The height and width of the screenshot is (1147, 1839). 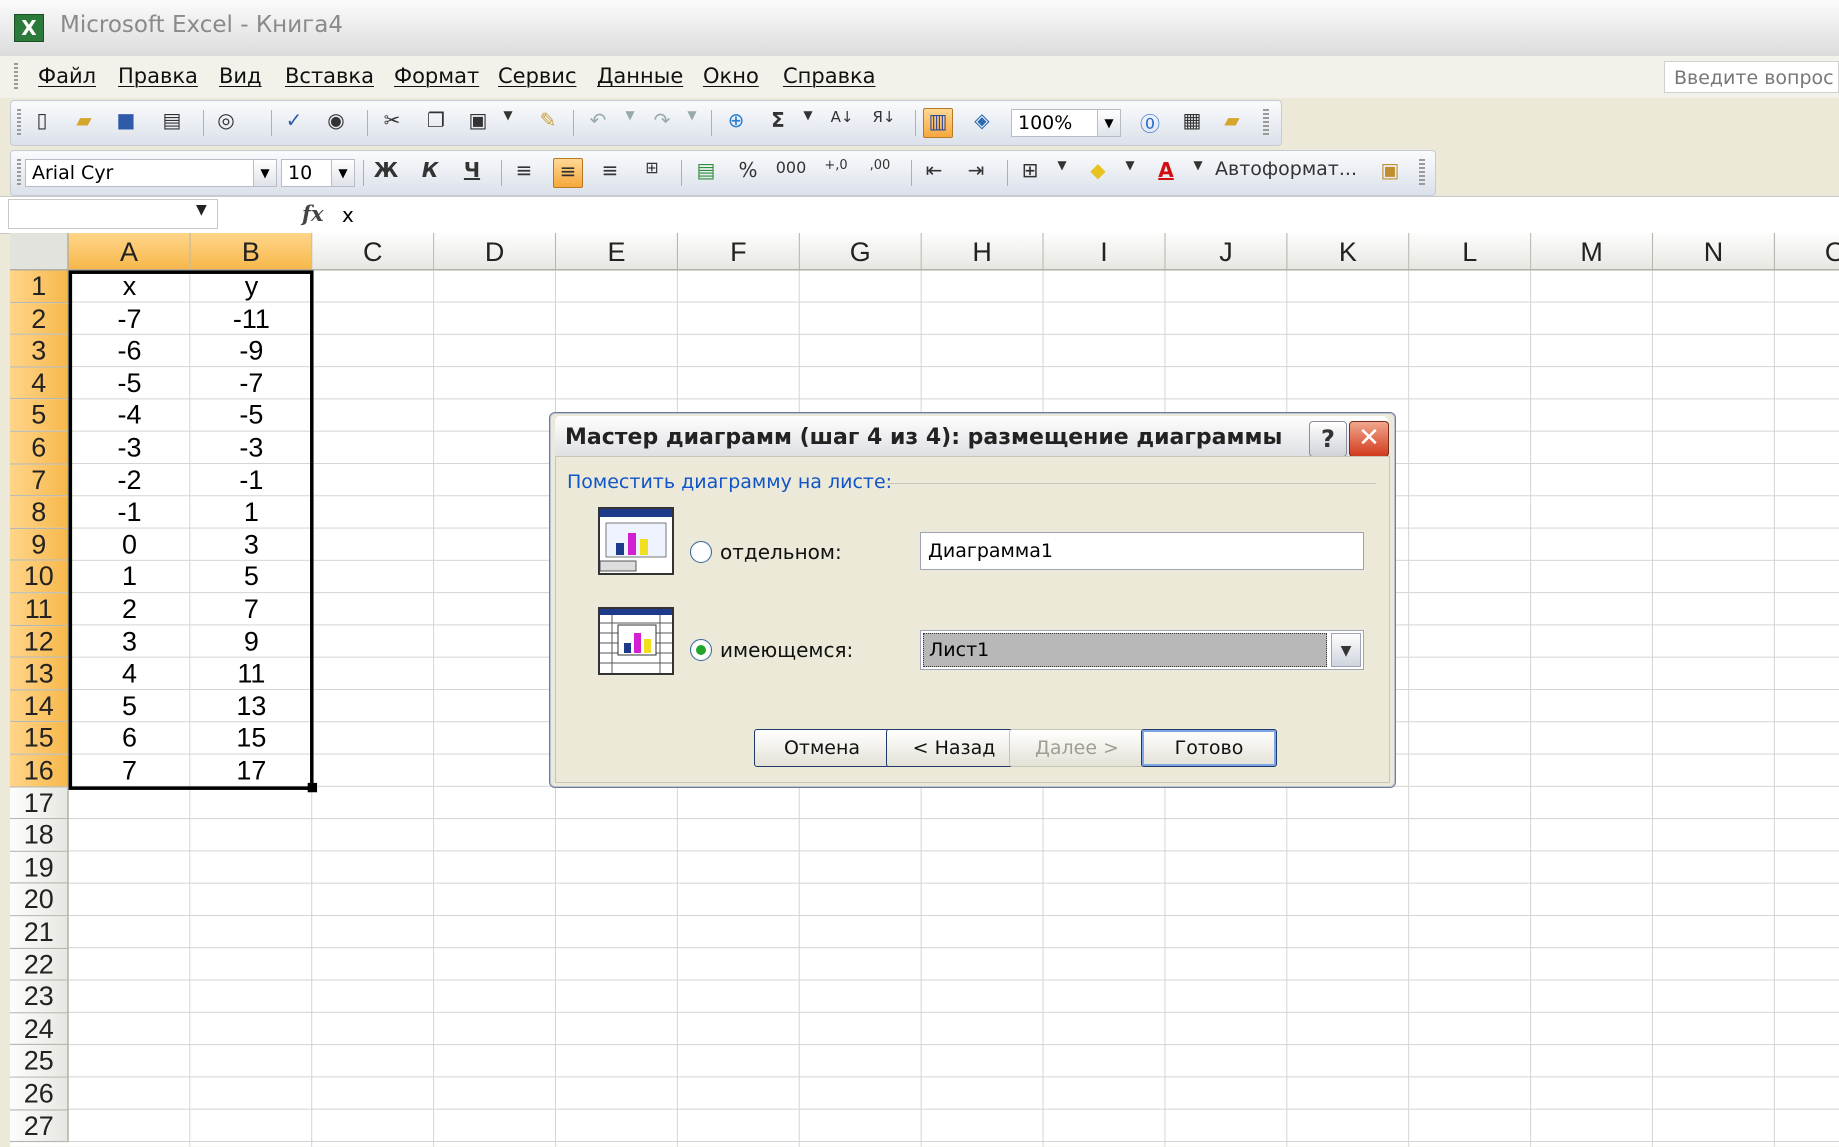 I want to click on italic-button: К, so click(x=430, y=173).